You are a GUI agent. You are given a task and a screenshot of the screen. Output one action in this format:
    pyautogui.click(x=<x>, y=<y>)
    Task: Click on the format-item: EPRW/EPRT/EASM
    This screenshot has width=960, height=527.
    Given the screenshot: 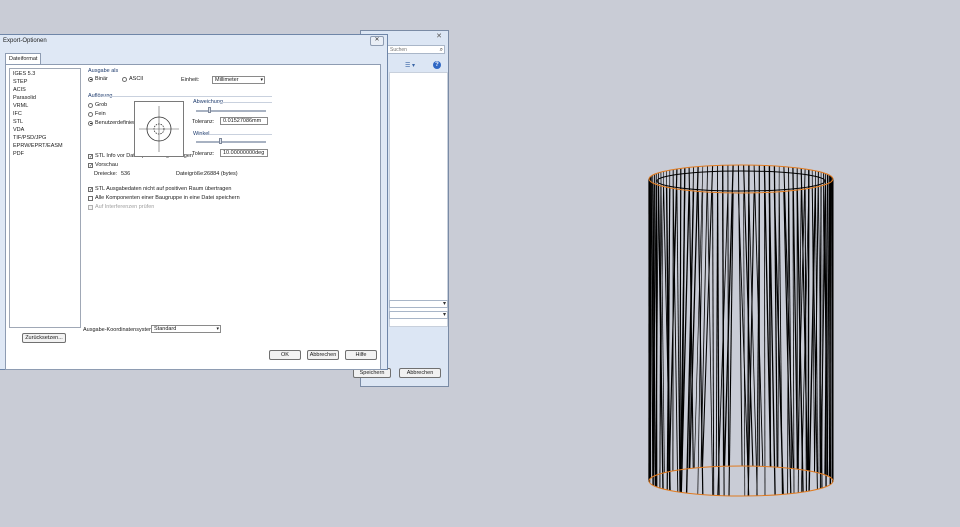 What is the action you would take?
    pyautogui.click(x=45, y=146)
    